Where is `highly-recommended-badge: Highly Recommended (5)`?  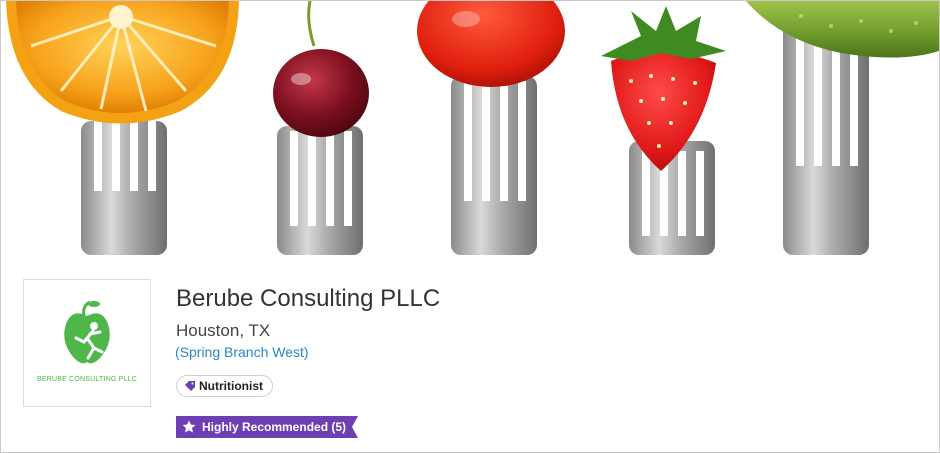
highly-recommended-badge: Highly Recommended (5) is located at coordinates (267, 427).